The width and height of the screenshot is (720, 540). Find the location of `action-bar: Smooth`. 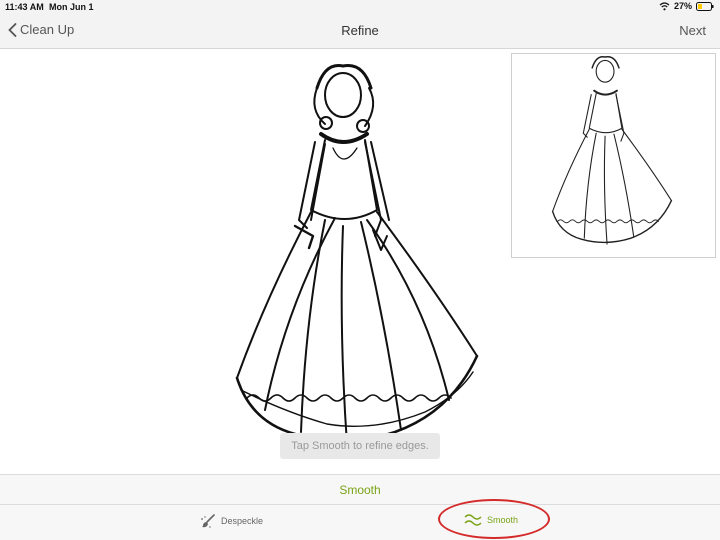

action-bar: Smooth is located at coordinates (360, 489).